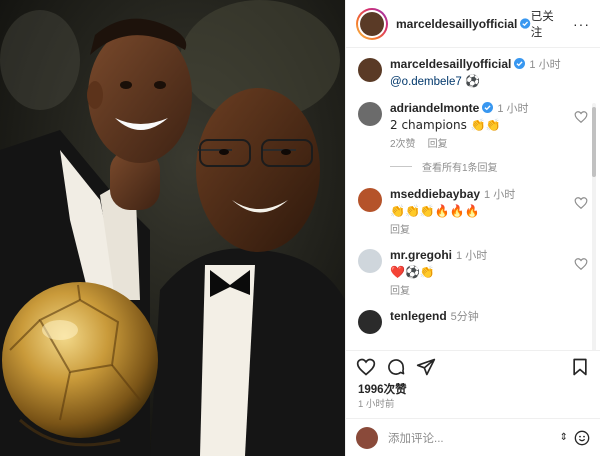 Image resolution: width=600 pixels, height=456 pixels. Describe the element at coordinates (450, 64) in the screenshot. I see `caption-username: marceldesaillyofficial` at that location.